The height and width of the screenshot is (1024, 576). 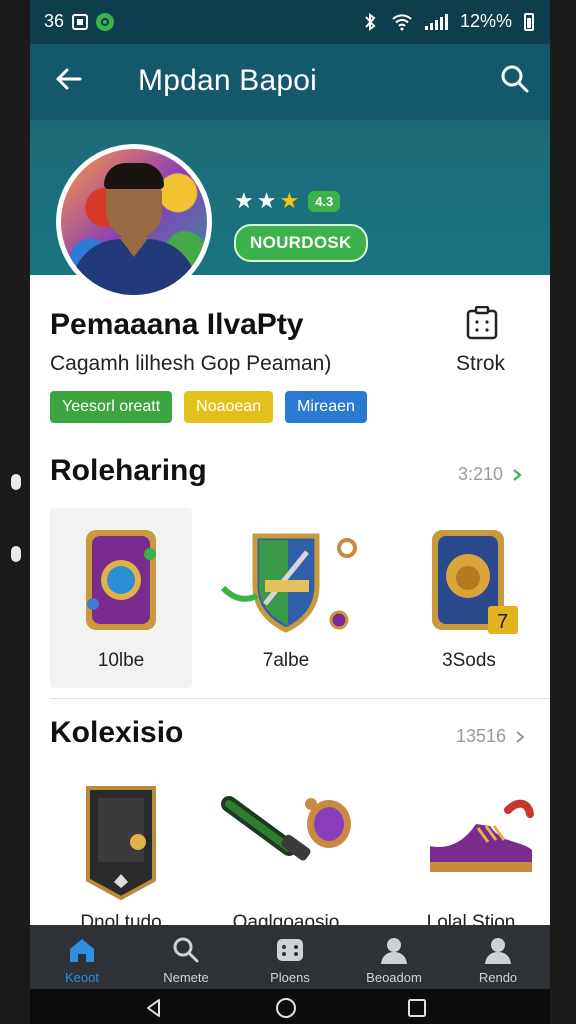 What do you see at coordinates (288, 583) in the screenshot?
I see `crest-shield-icon` at bounding box center [288, 583].